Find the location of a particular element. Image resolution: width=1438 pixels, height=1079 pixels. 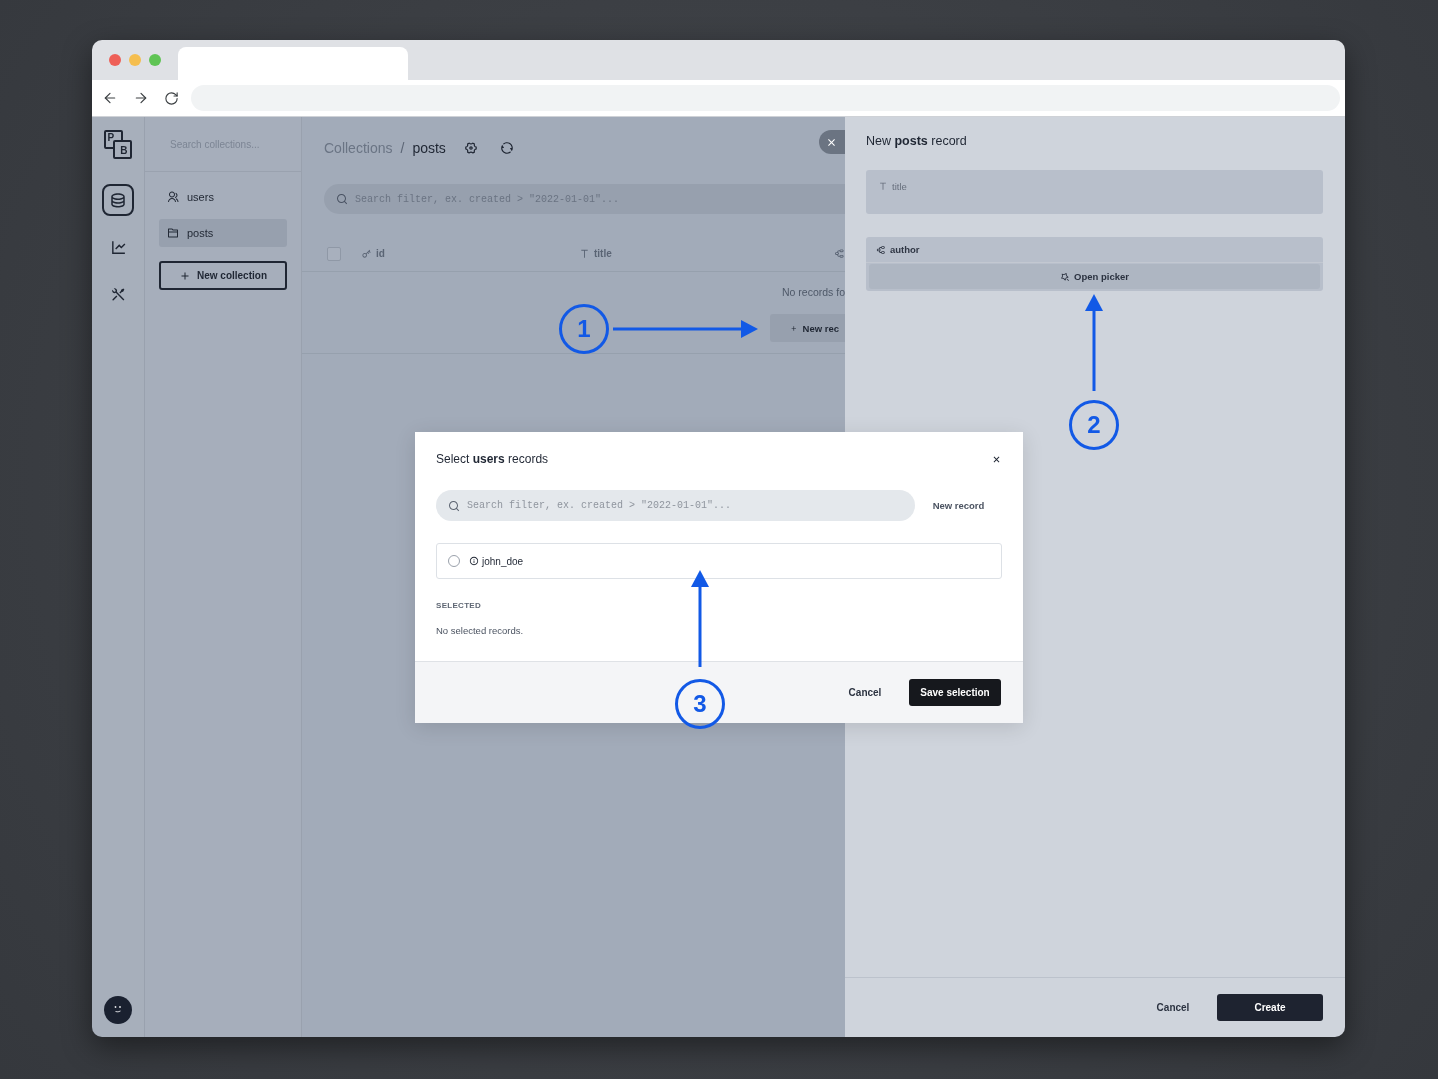

record-row: john_doe is located at coordinates (719, 561).